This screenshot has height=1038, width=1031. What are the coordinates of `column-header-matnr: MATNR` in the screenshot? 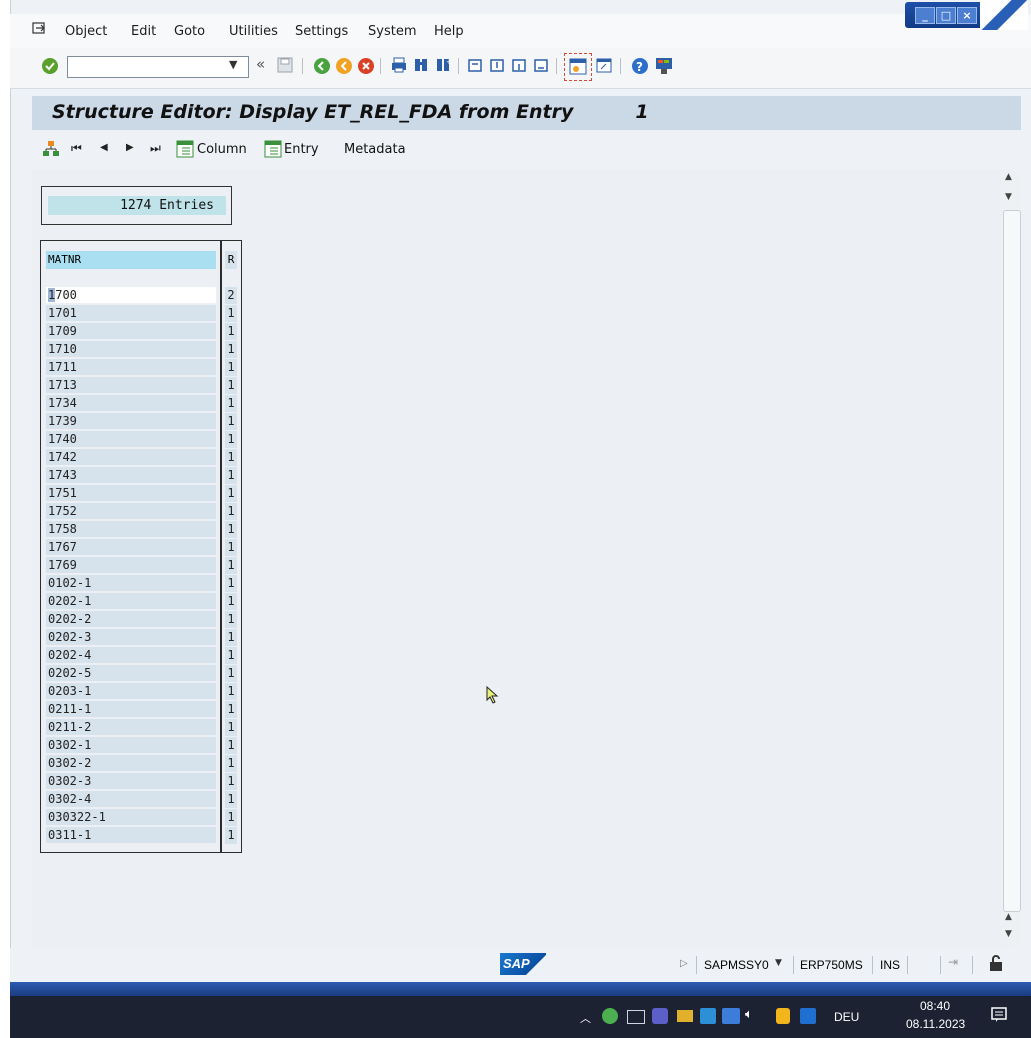 It's located at (131, 260).